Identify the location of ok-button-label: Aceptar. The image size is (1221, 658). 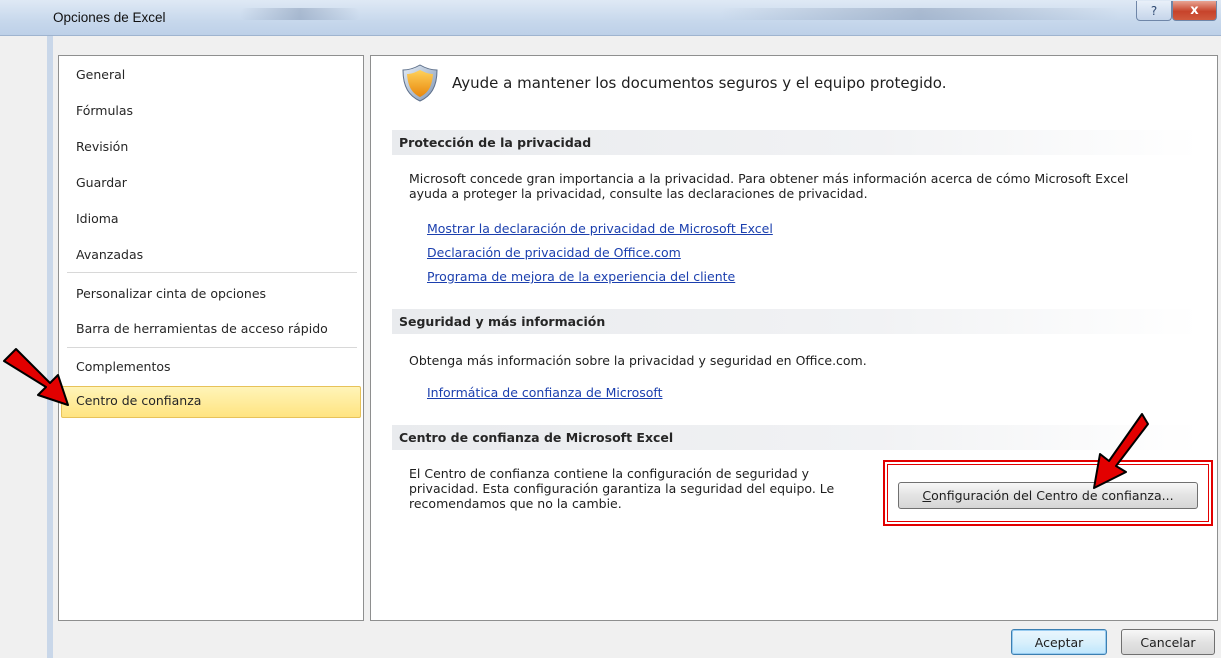
(1059, 642).